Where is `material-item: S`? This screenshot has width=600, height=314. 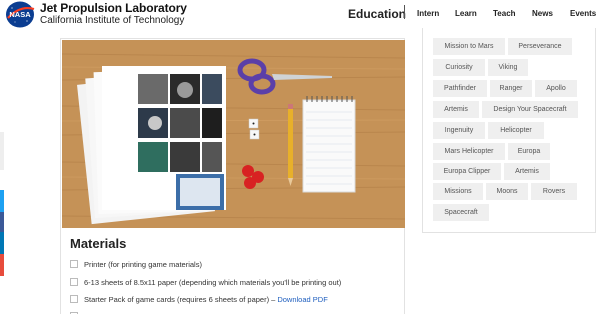
material-item: S is located at coordinates (79, 312).